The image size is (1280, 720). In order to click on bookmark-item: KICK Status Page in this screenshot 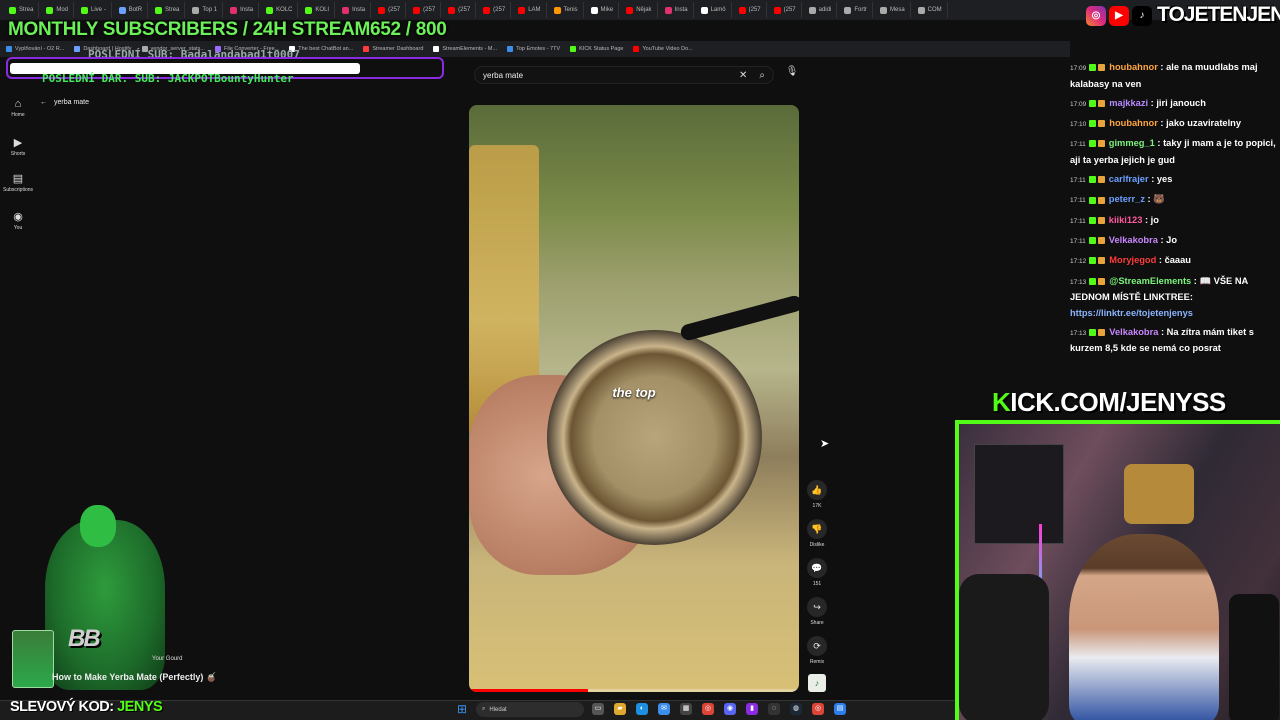, I will do `click(596, 49)`.